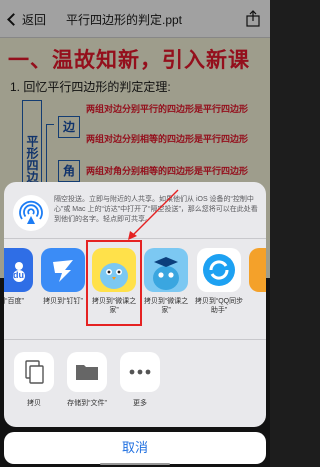 This screenshot has width=320, height=467. What do you see at coordinates (140, 372) in the screenshot?
I see `more-icon` at bounding box center [140, 372].